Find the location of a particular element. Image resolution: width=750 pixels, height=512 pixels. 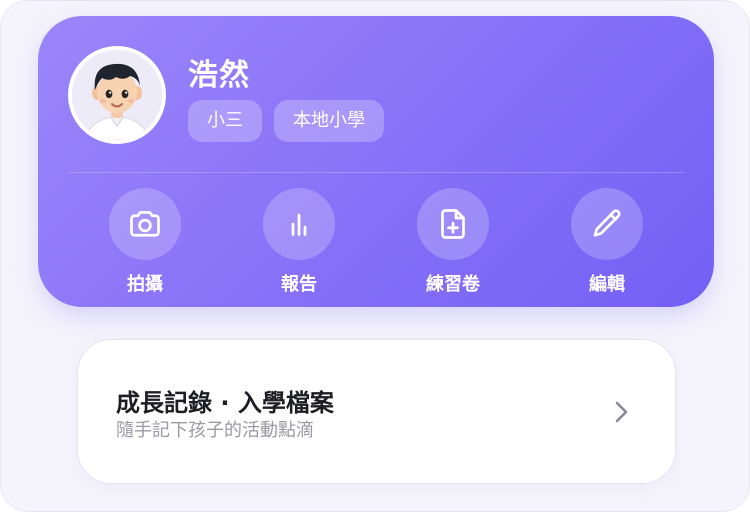

worksheet-label: 練習卷 is located at coordinates (453, 284).